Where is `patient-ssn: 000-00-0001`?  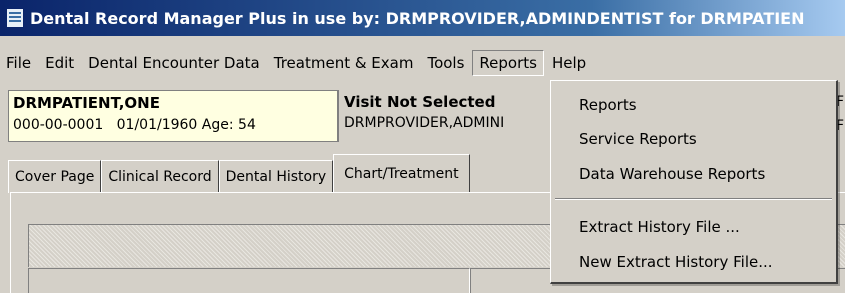 patient-ssn: 000-00-0001 is located at coordinates (58, 125).